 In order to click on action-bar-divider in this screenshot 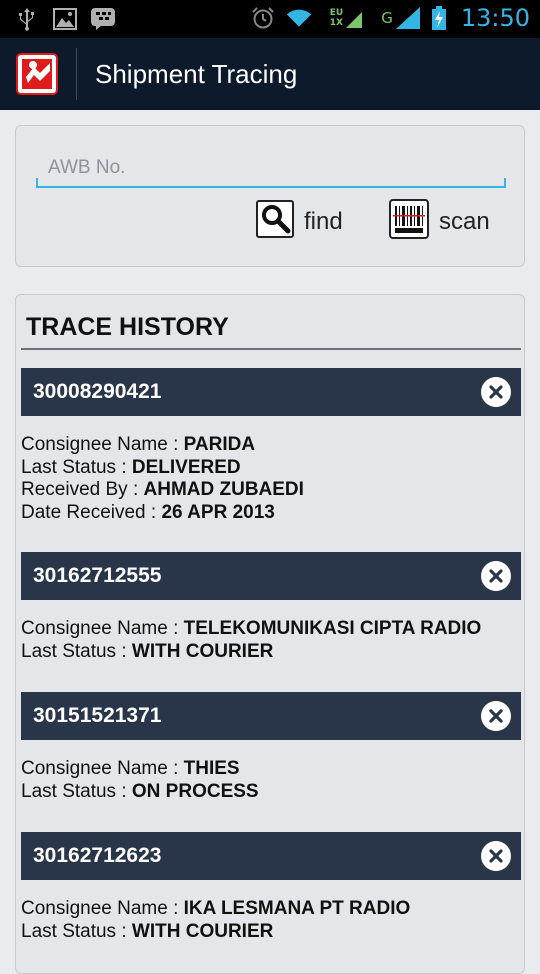, I will do `click(76, 74)`.